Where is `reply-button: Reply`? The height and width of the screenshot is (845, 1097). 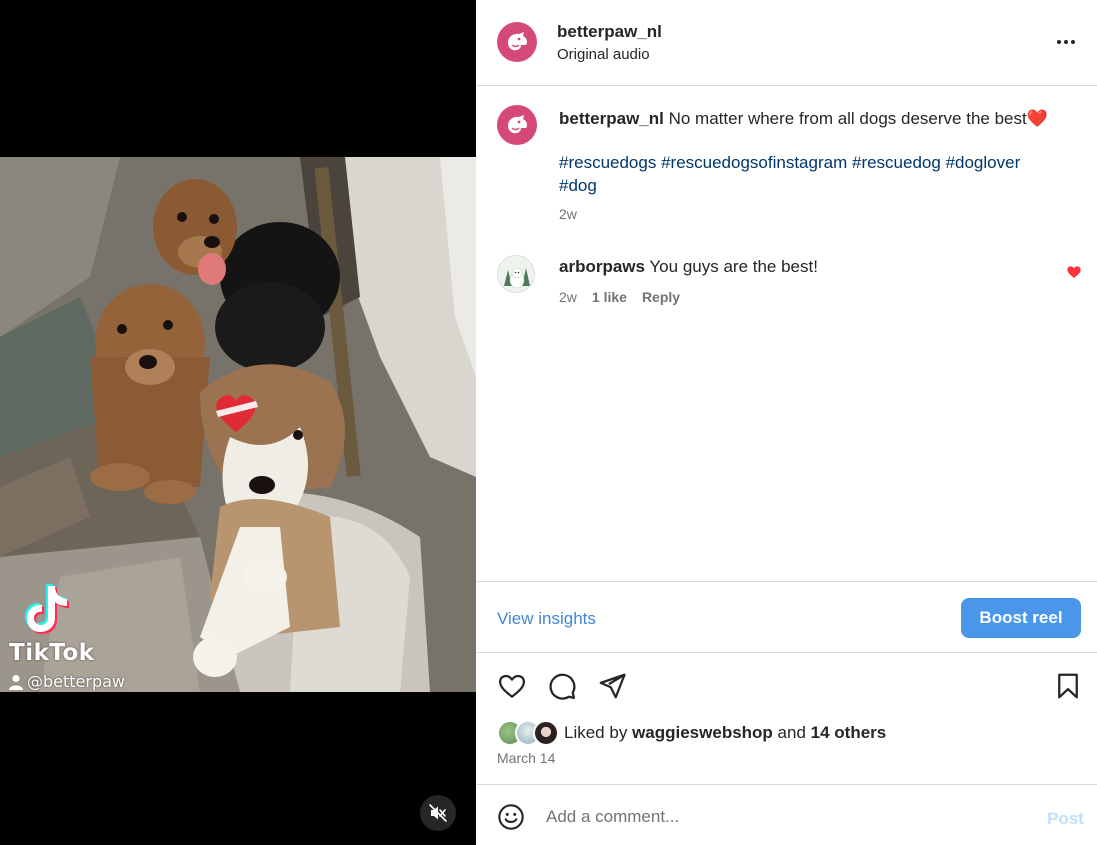
reply-button: Reply is located at coordinates (661, 297).